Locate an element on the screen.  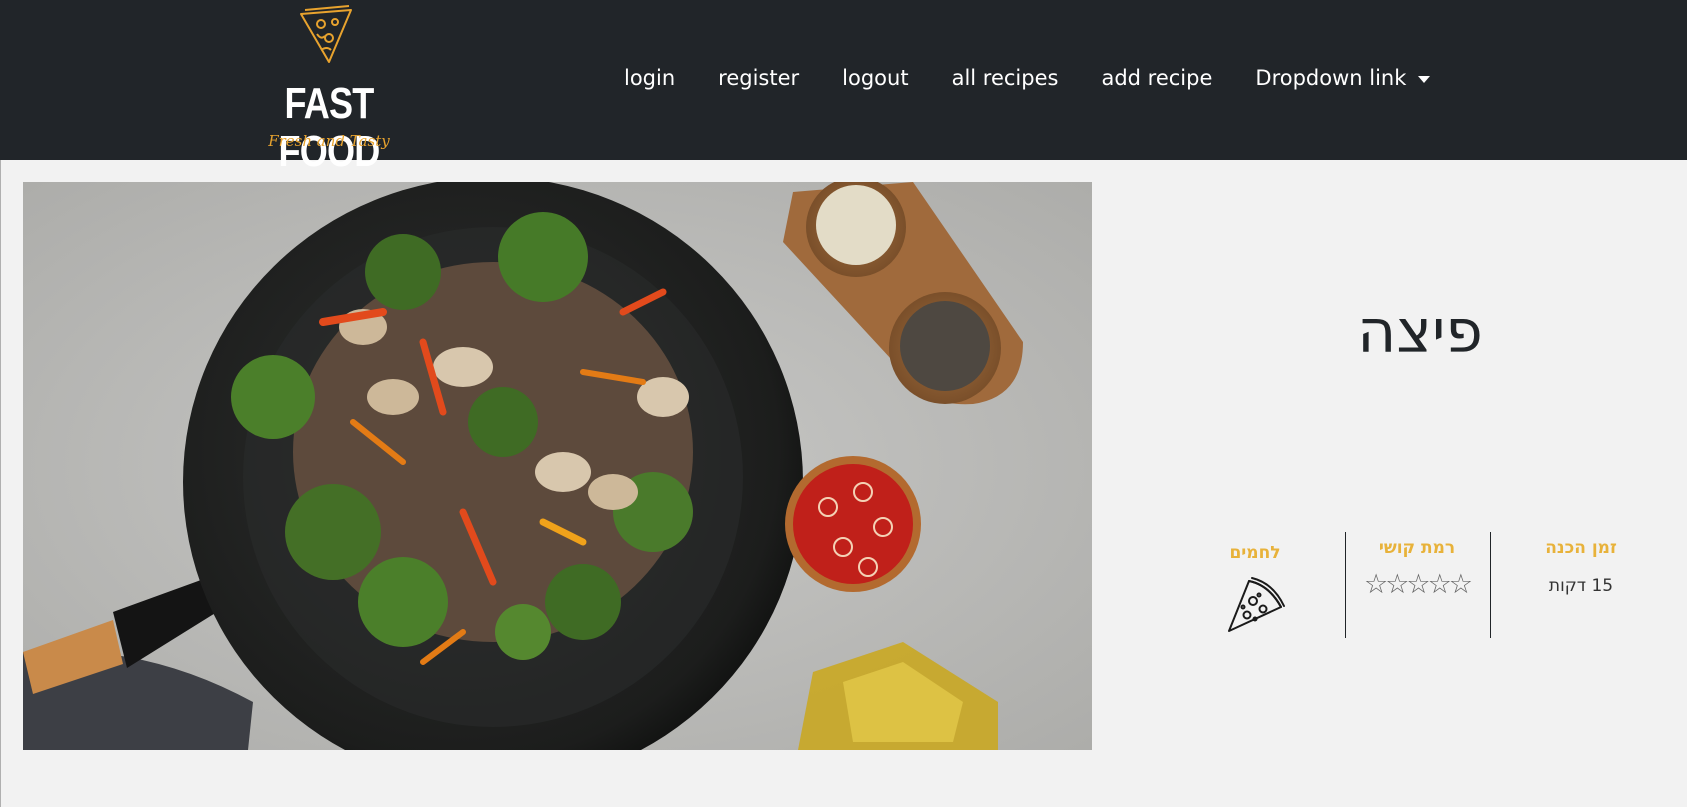
brand-logo: FAST FOOD Fresh and Tasty is located at coordinates (329, 90).